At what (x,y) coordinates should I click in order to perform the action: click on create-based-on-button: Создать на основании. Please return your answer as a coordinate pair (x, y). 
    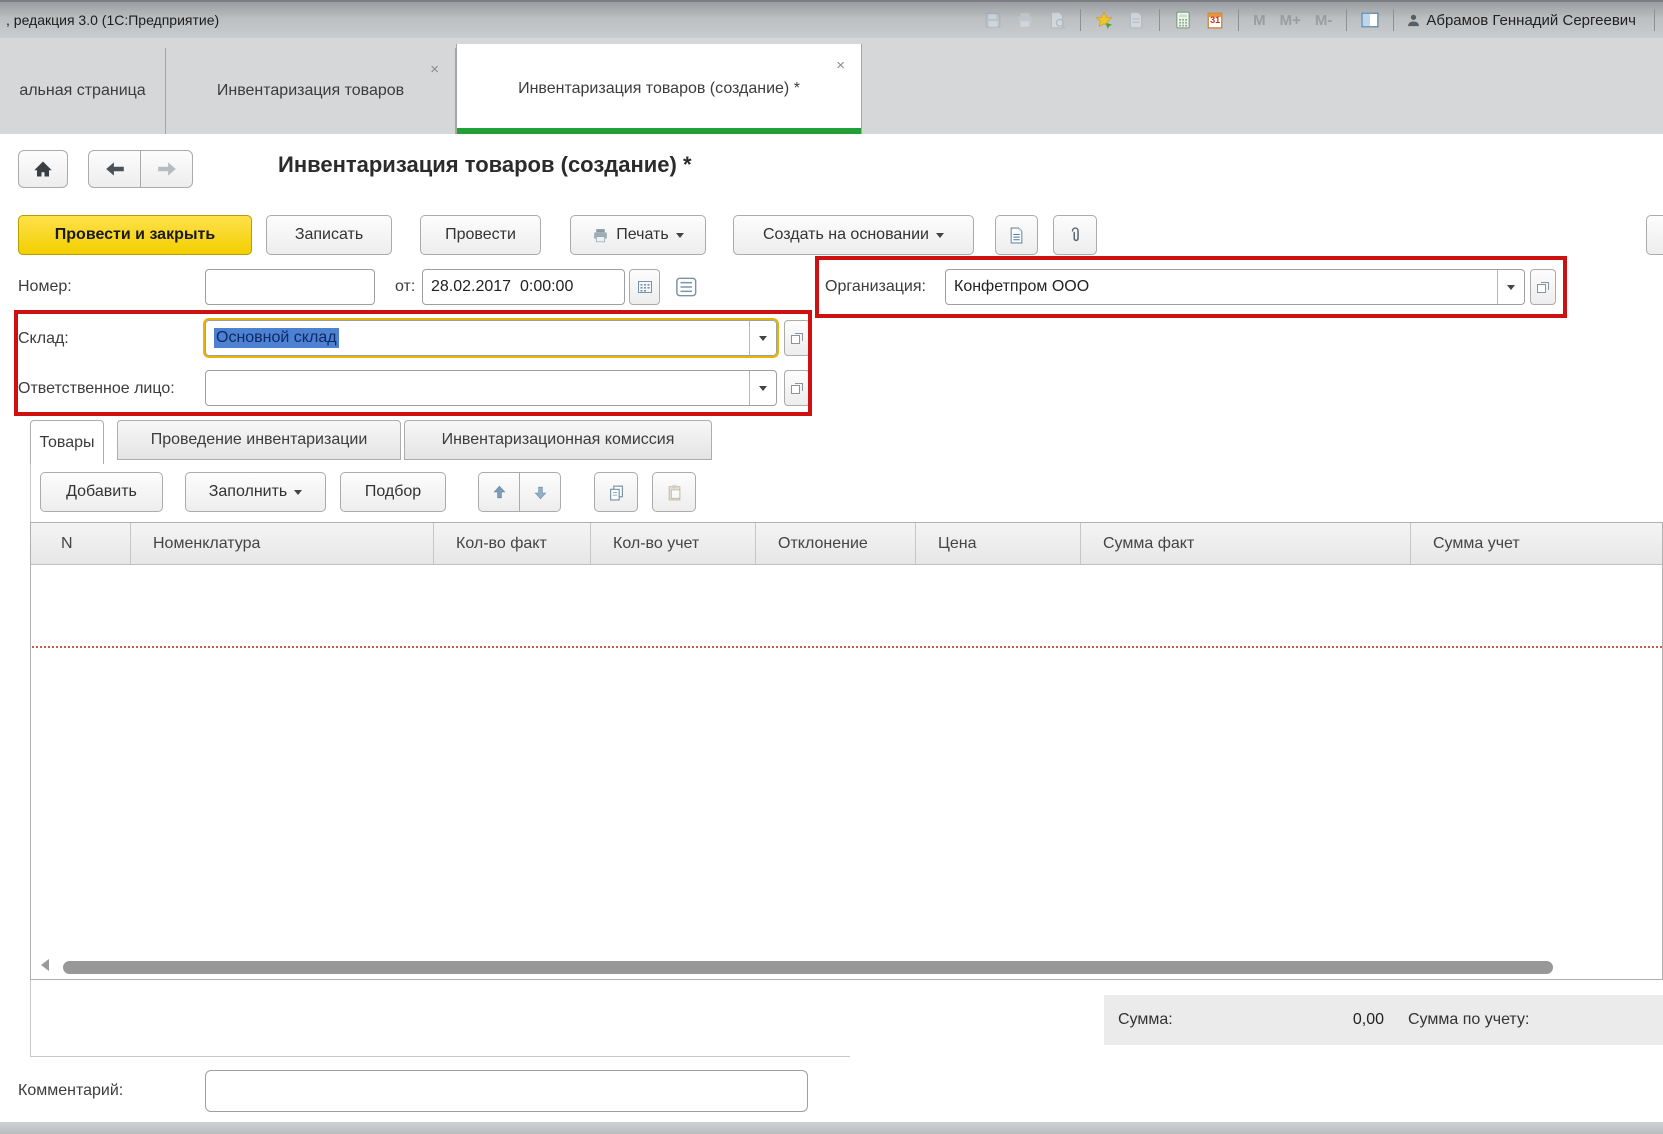
    Looking at the image, I should click on (853, 235).